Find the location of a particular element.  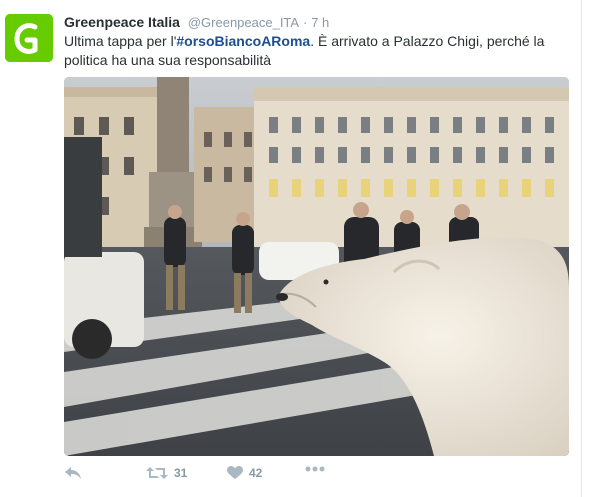

retweet-count: 31 is located at coordinates (181, 473).